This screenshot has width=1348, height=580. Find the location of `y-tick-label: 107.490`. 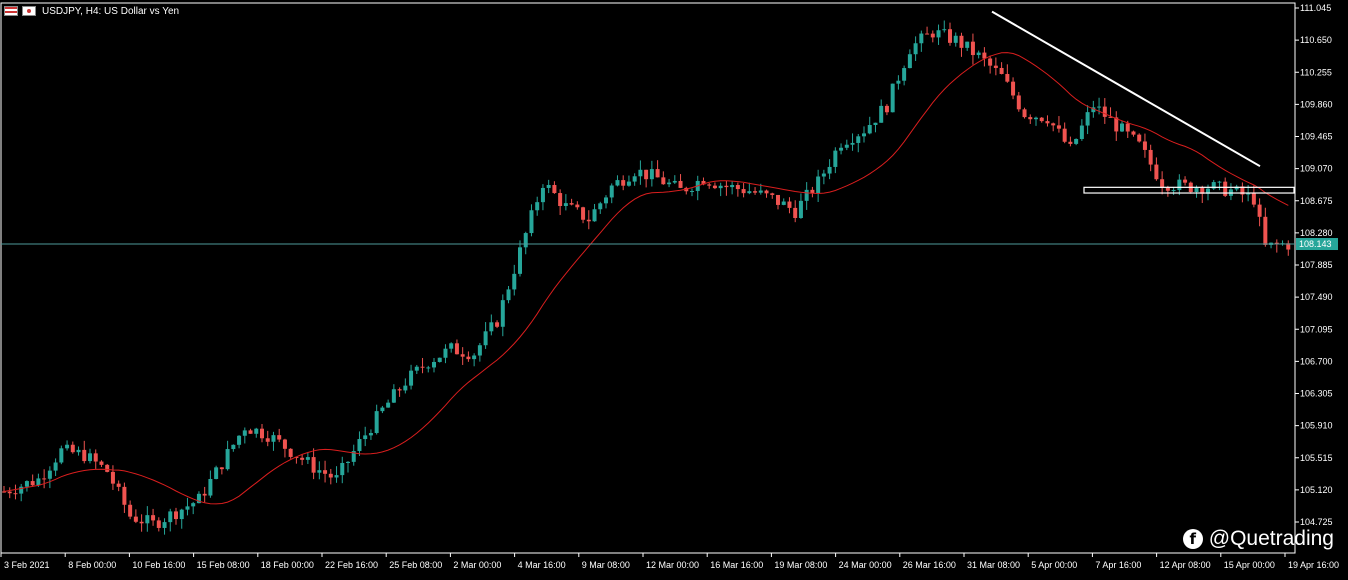

y-tick-label: 107.490 is located at coordinates (1316, 297).